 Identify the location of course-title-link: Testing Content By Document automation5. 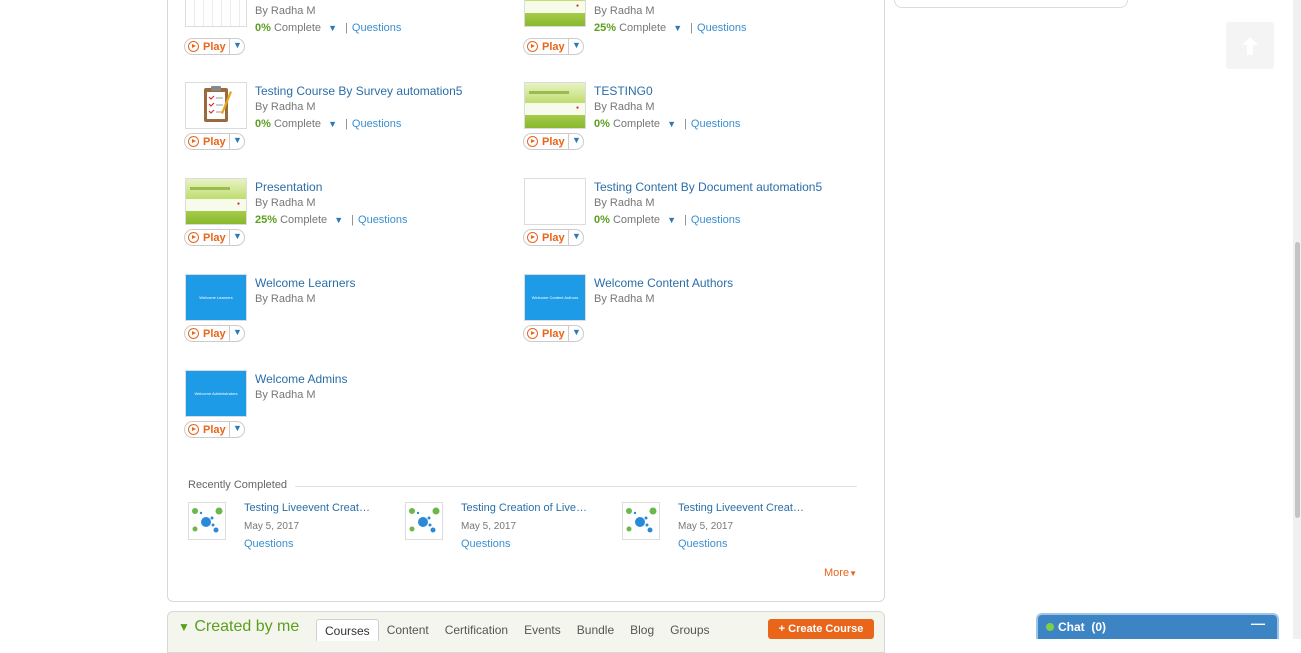
(724, 187).